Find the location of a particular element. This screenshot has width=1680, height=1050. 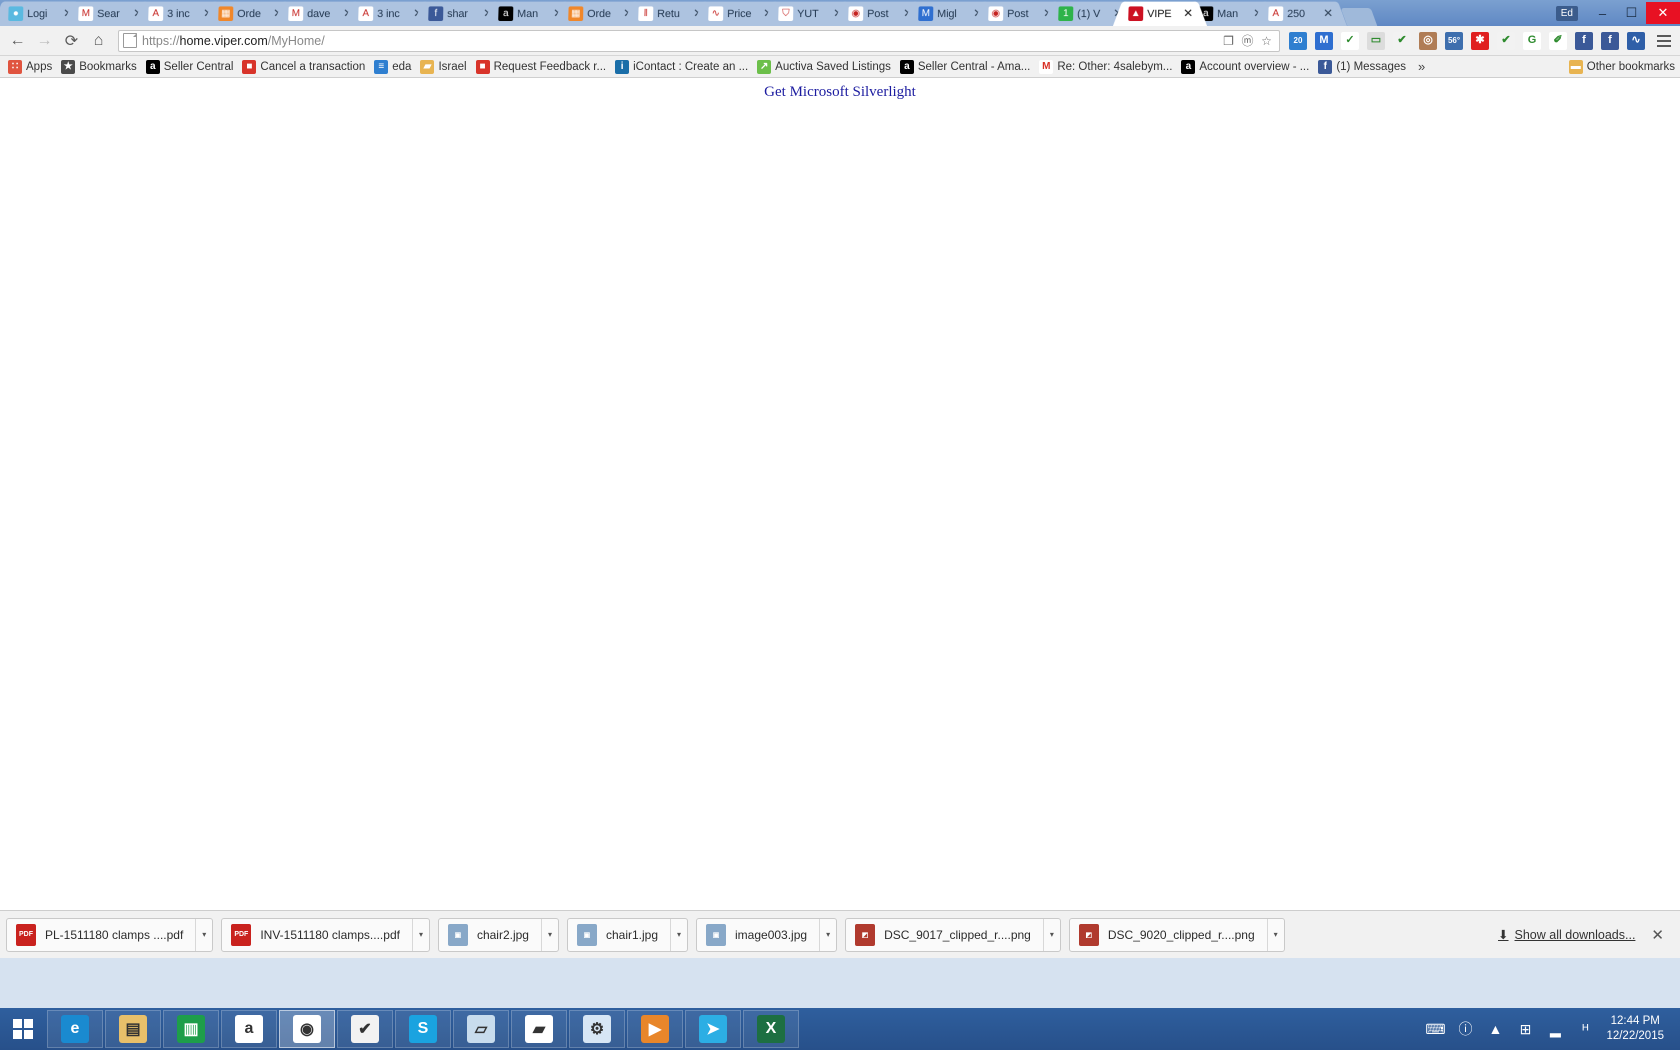

file-explorer-taskbar-icon: ▤ is located at coordinates (133, 1029).